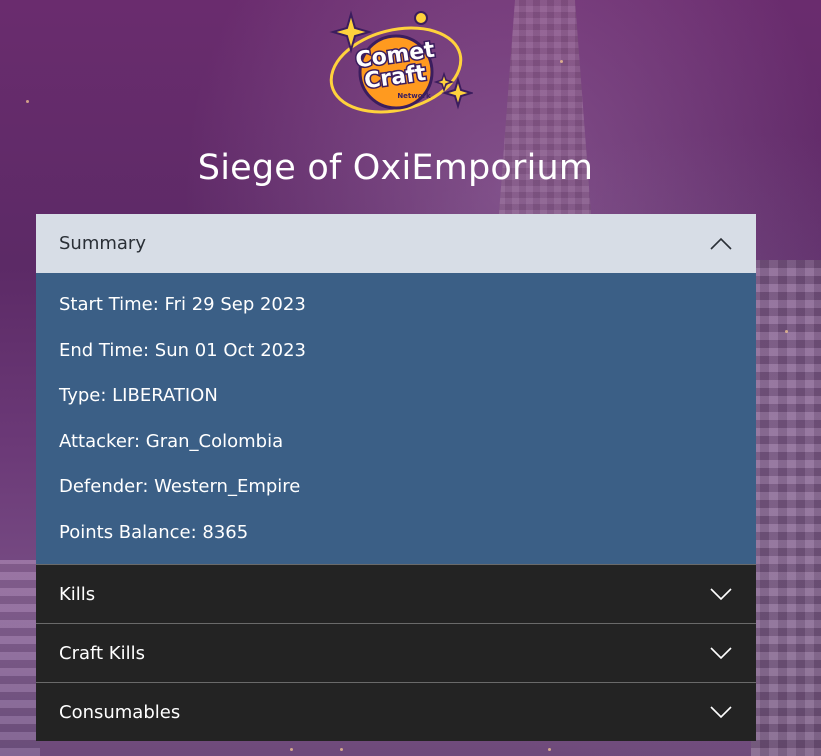 This screenshot has width=821, height=756. What do you see at coordinates (396, 593) in the screenshot?
I see `kills-accordion-header: Kills` at bounding box center [396, 593].